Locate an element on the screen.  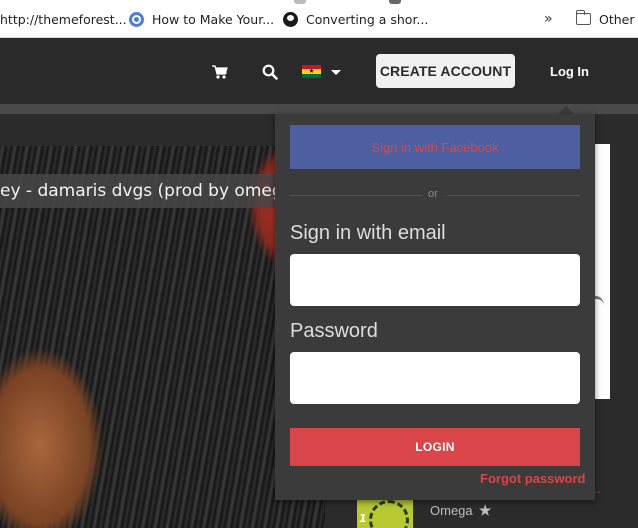
track-rank: 1 is located at coordinates (363, 518).